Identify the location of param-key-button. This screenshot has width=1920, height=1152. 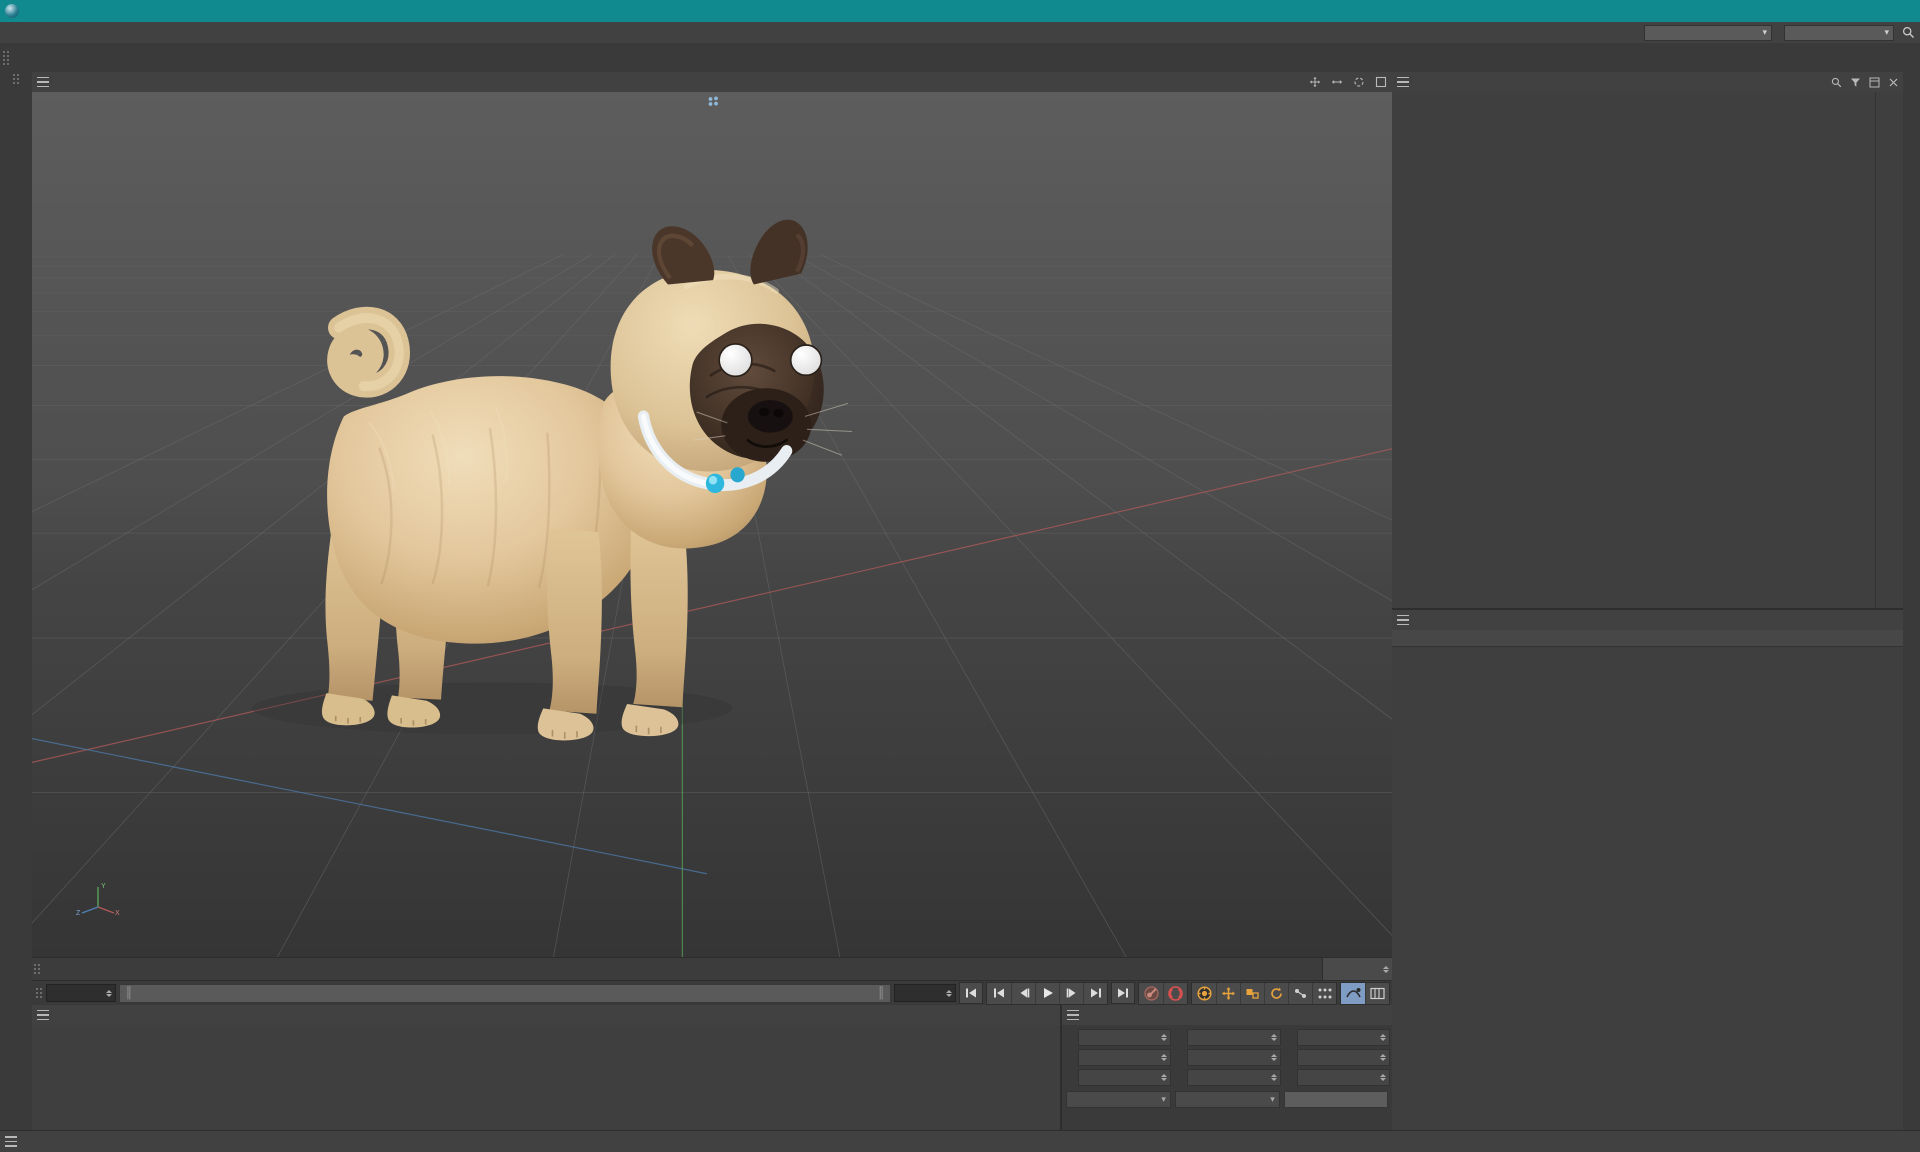
(1300, 993).